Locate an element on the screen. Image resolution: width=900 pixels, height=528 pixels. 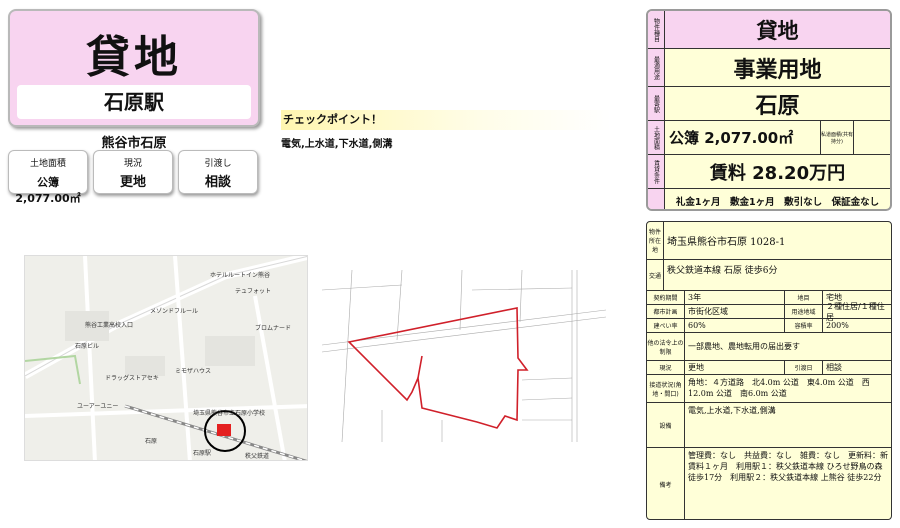
map-label: 石原 is located at coordinates (151, 441).